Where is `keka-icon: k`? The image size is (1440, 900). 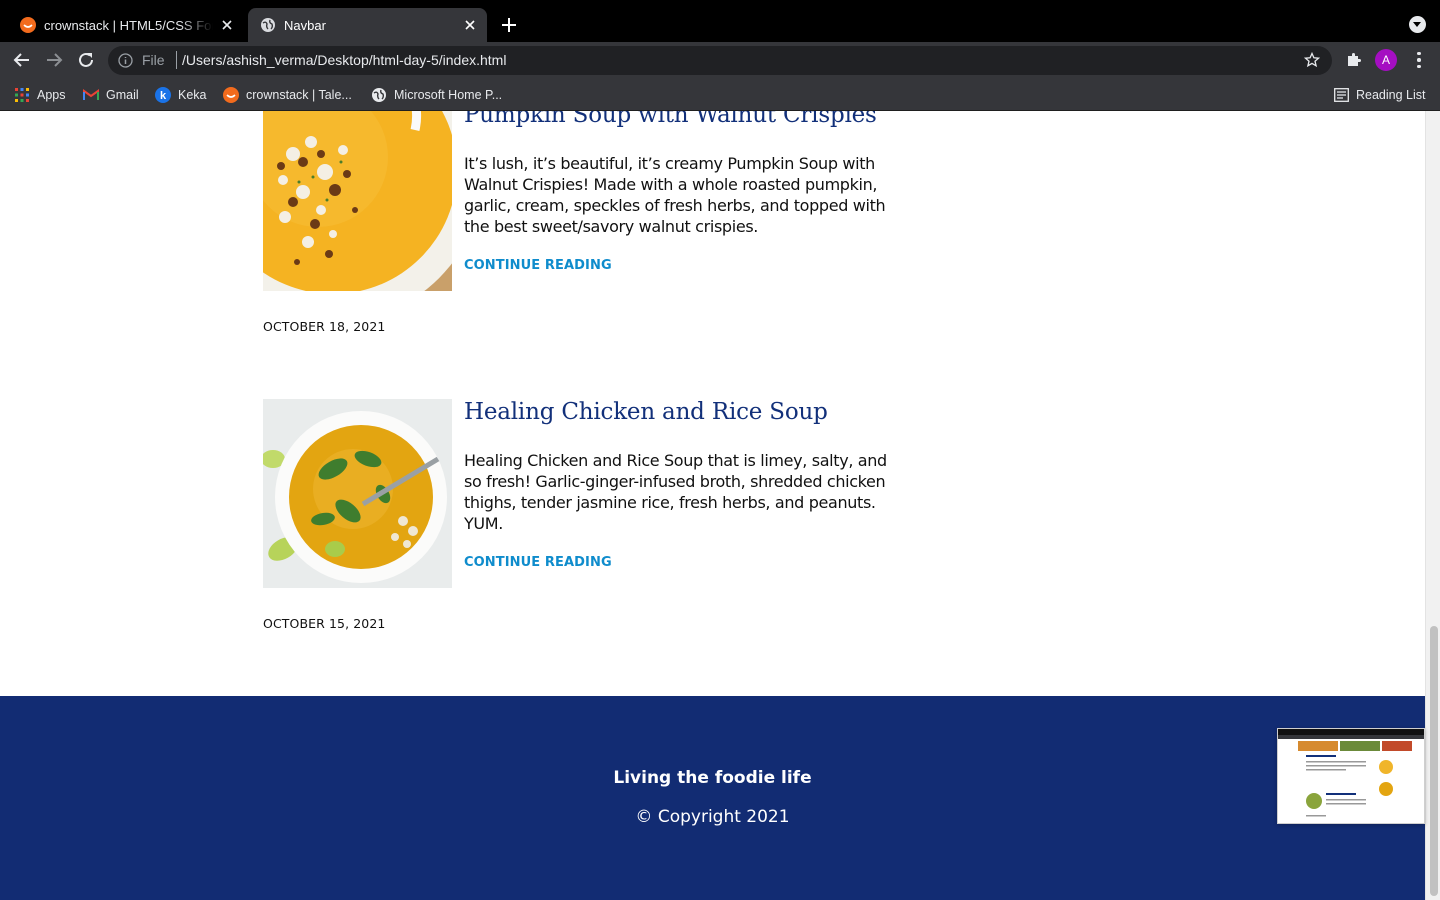
keka-icon: k is located at coordinates (163, 94).